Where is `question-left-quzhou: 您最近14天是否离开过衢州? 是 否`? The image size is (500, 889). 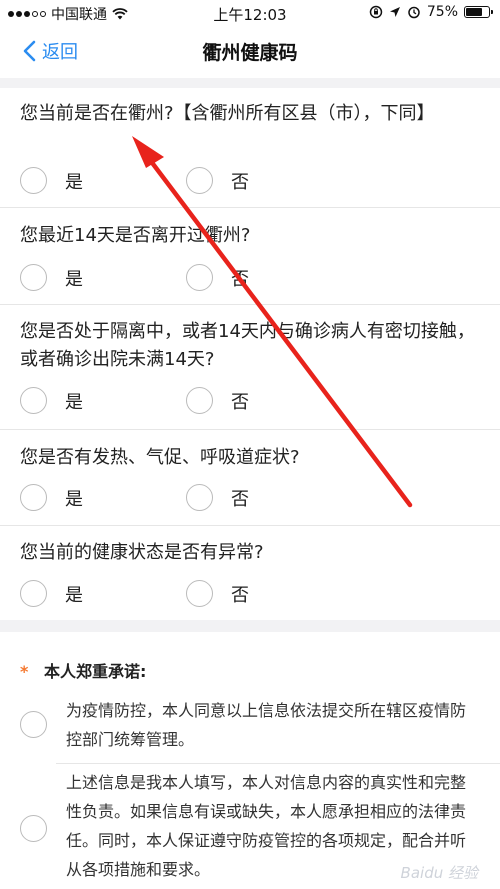 question-left-quzhou: 您最近14天是否离开过衢州? 是 否 is located at coordinates (250, 256).